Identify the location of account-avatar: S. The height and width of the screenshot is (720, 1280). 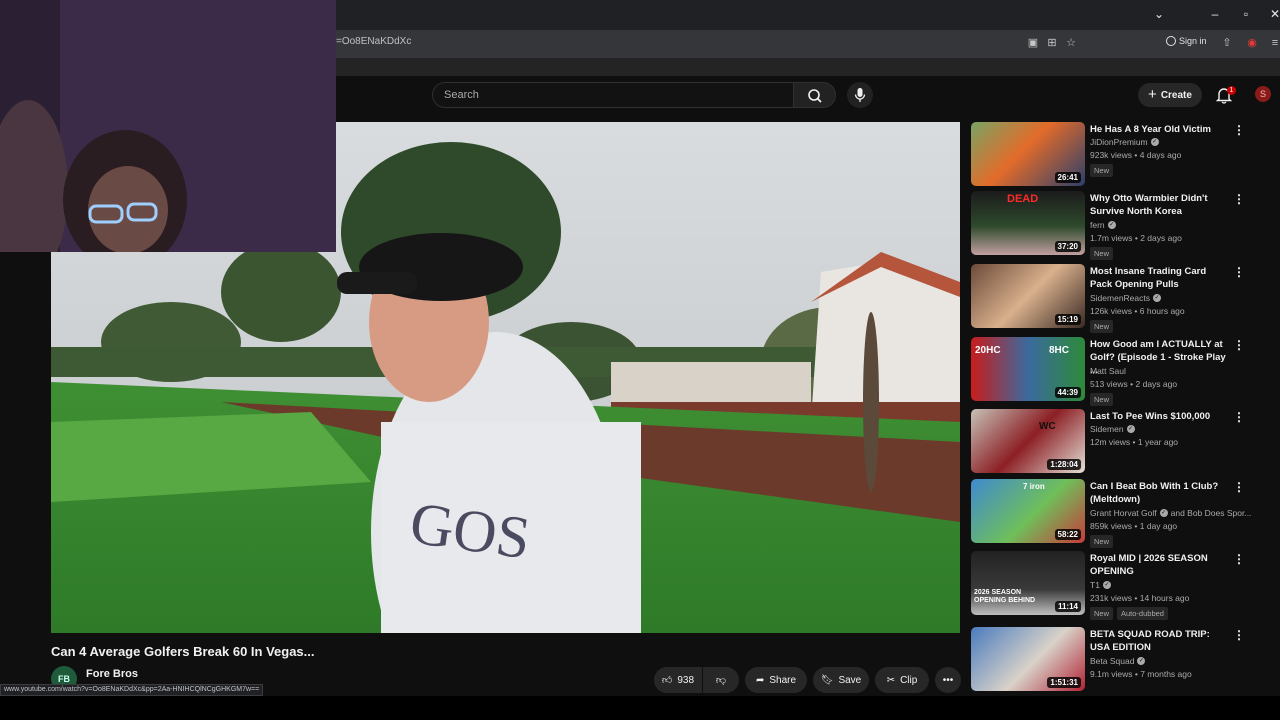
(1263, 94).